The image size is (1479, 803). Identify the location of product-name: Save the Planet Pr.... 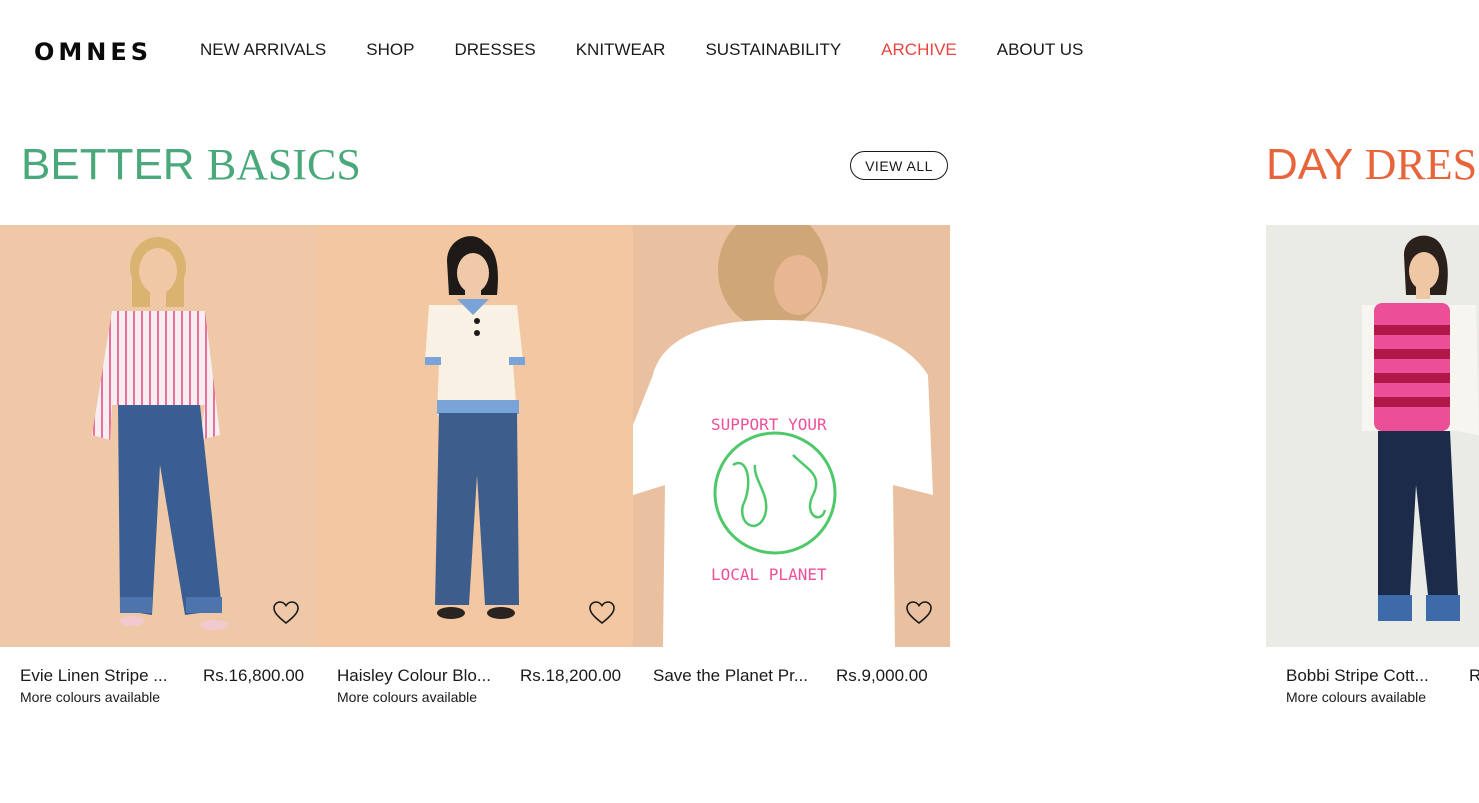
(733, 676).